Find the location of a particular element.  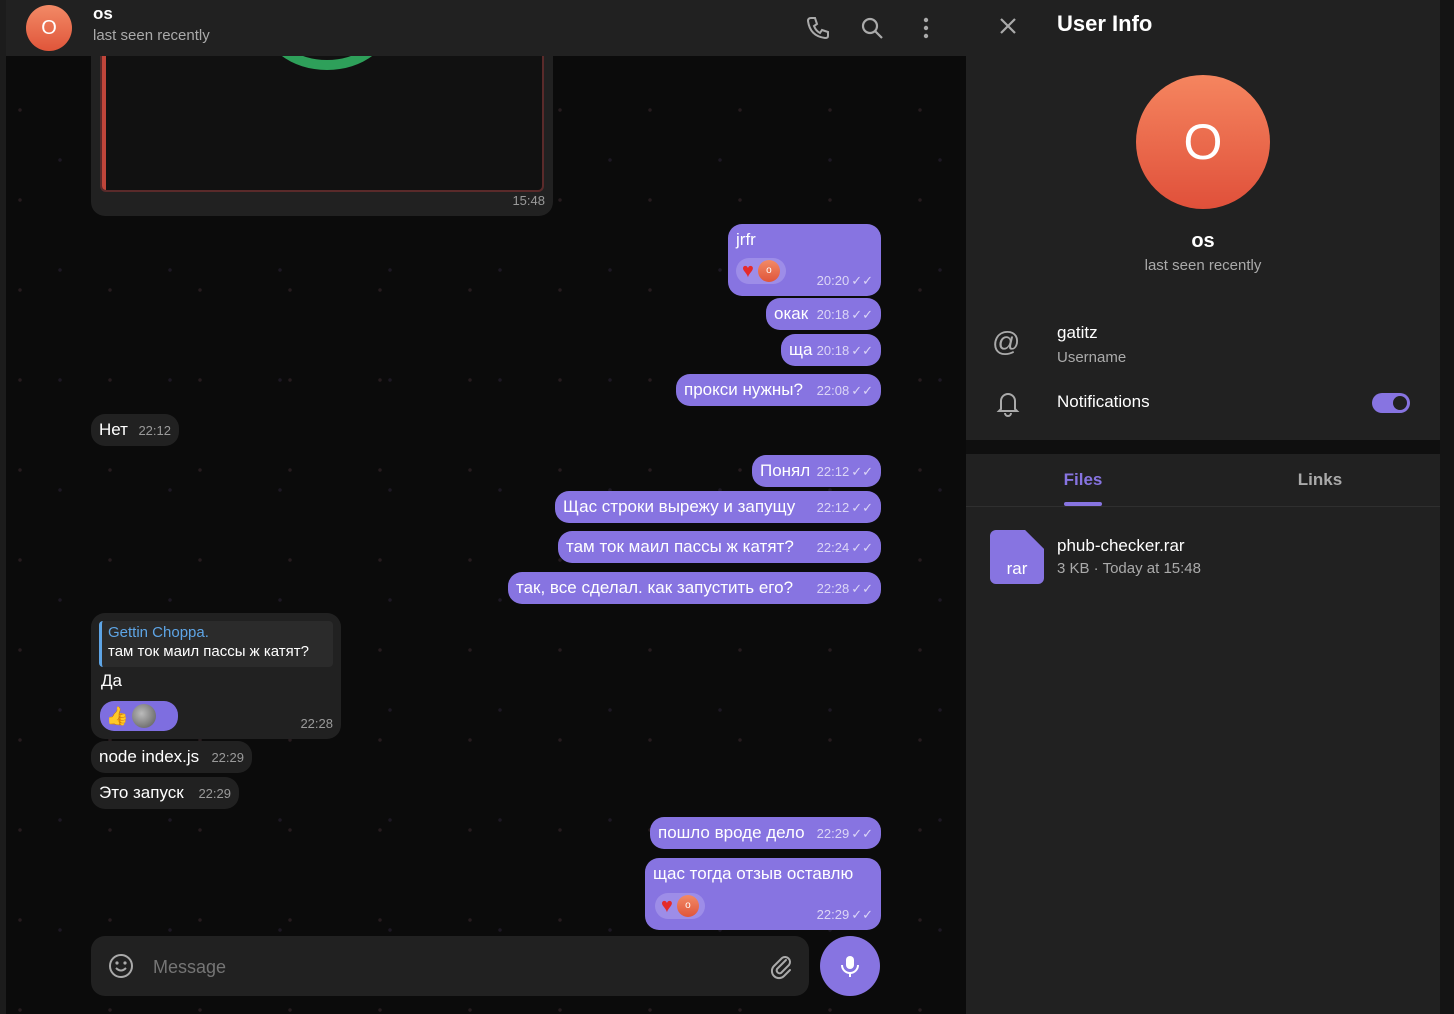

message-time: 22:28 ✓✓ is located at coordinates (845, 589).